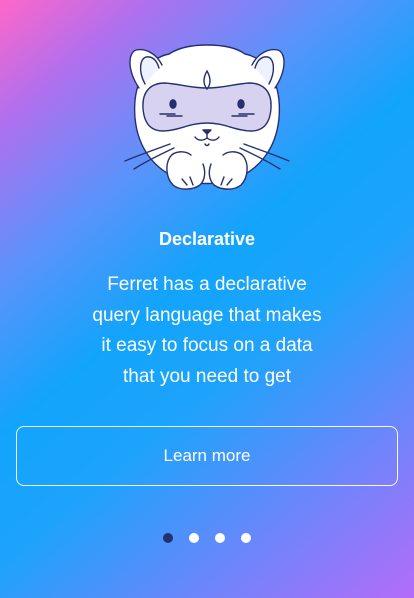  I want to click on ferret-mascot-icon, so click(207, 117).